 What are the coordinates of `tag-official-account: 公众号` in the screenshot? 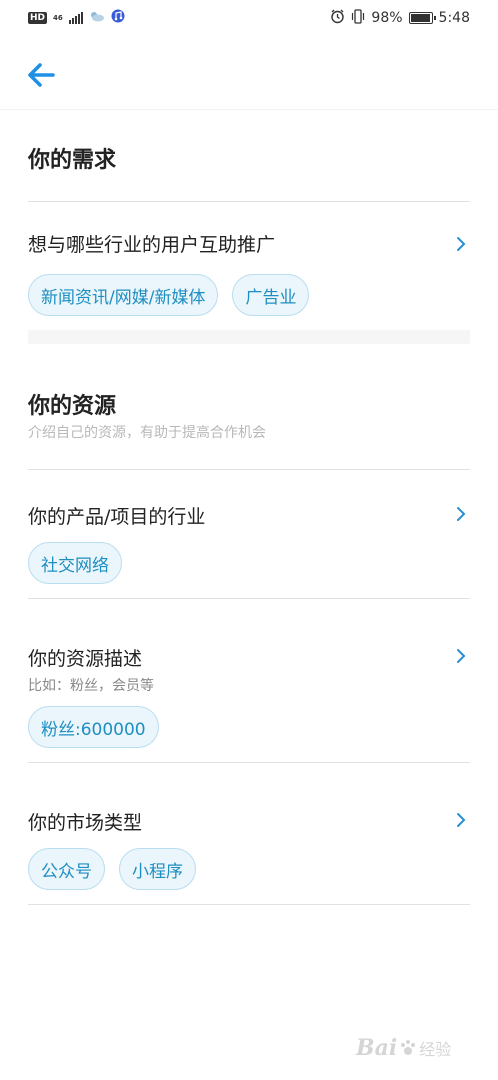 It's located at (66, 869).